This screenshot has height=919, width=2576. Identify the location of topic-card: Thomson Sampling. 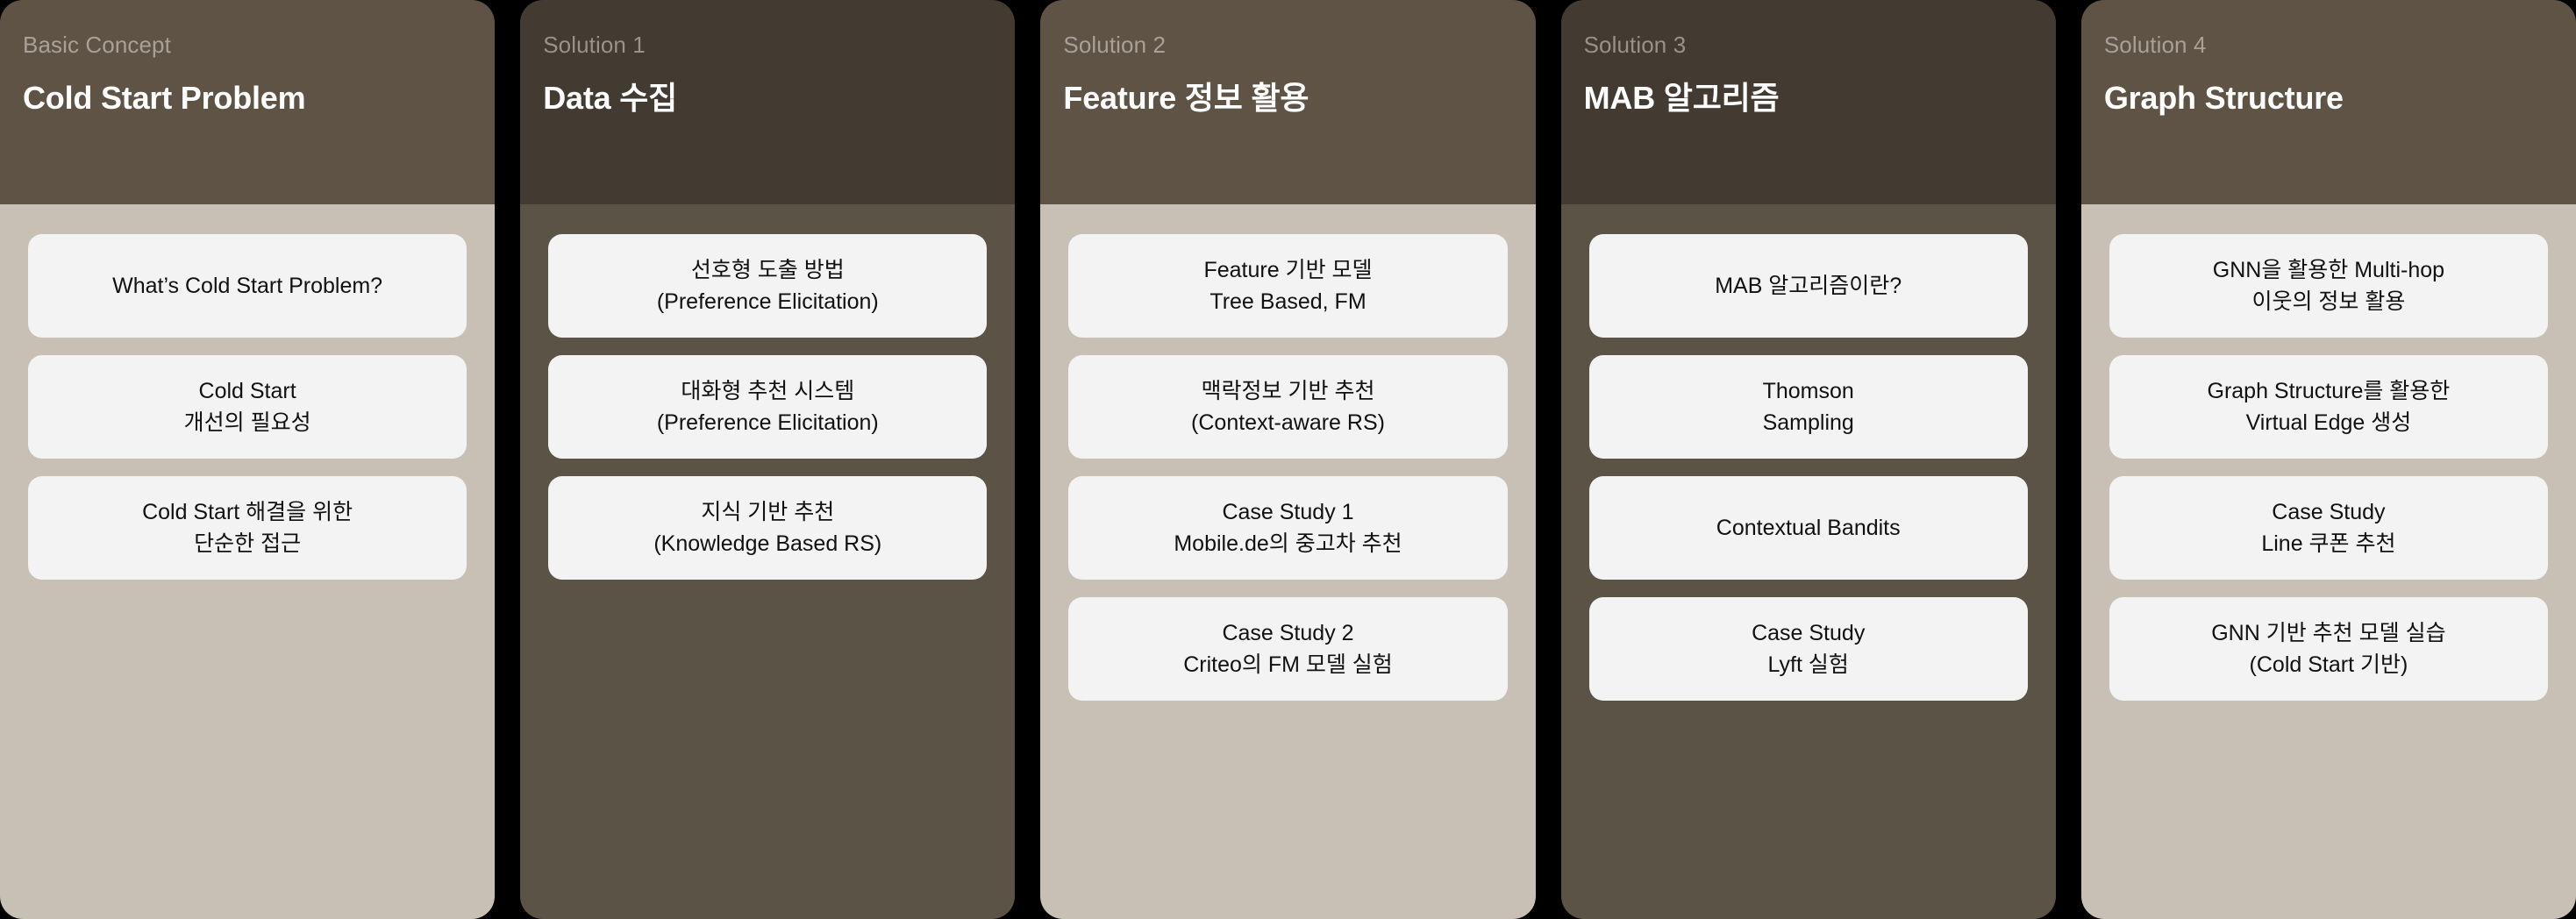
(1808, 407).